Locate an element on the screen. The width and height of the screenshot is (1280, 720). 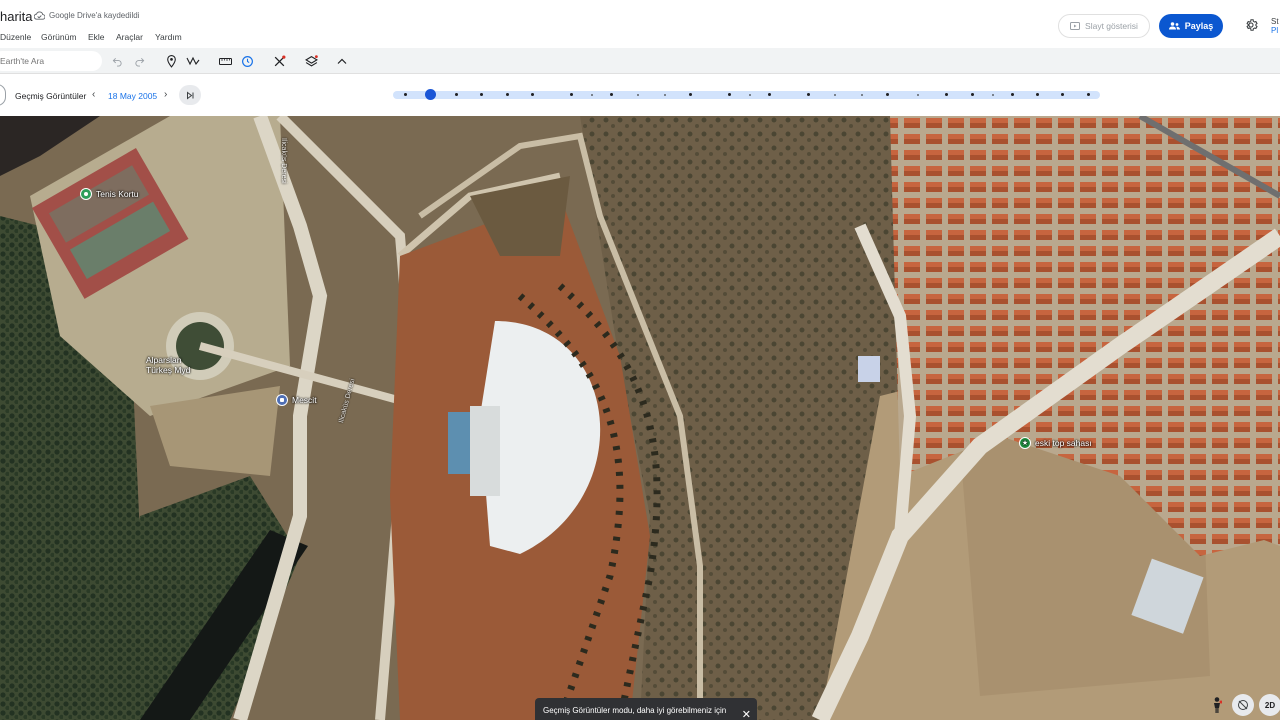
history-icon is located at coordinates (247, 61).